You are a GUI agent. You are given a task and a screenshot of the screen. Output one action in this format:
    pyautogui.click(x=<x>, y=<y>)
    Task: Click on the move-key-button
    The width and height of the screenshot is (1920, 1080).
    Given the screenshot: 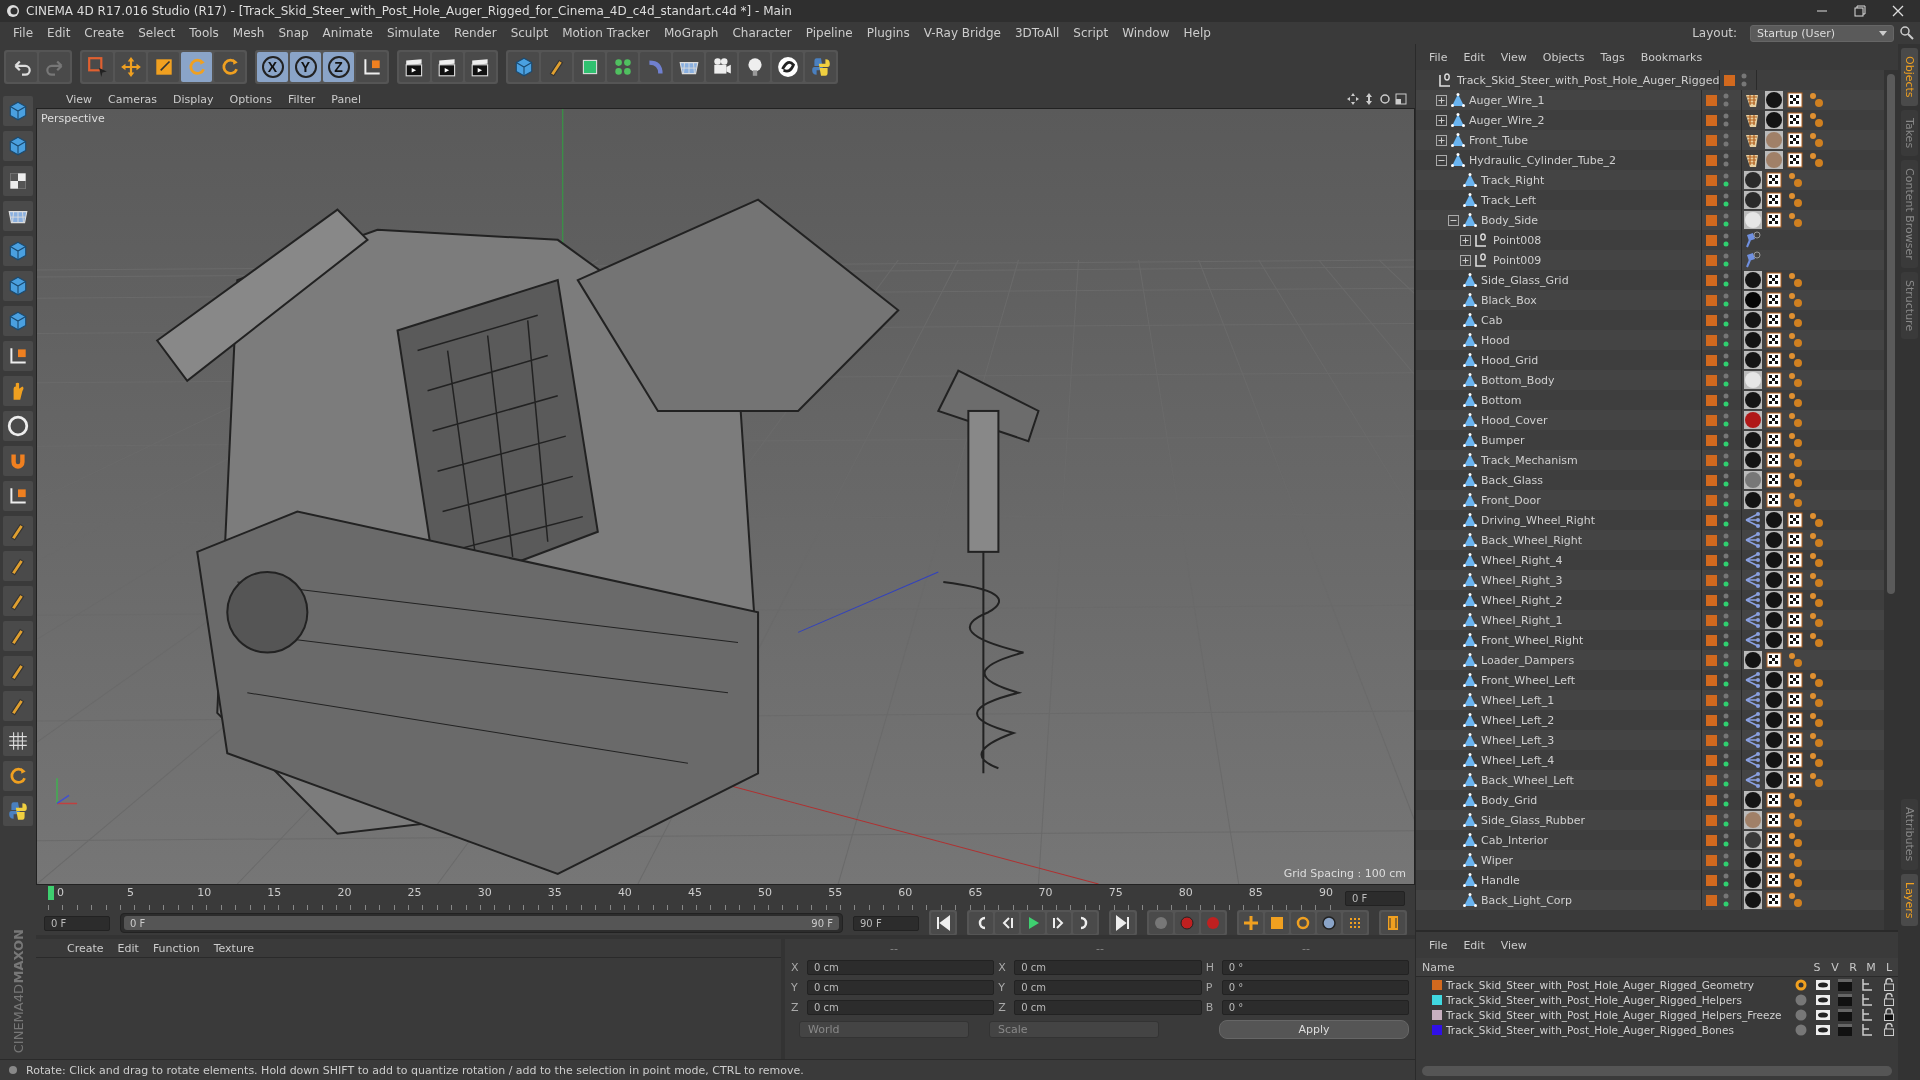 What is the action you would take?
    pyautogui.click(x=1251, y=923)
    